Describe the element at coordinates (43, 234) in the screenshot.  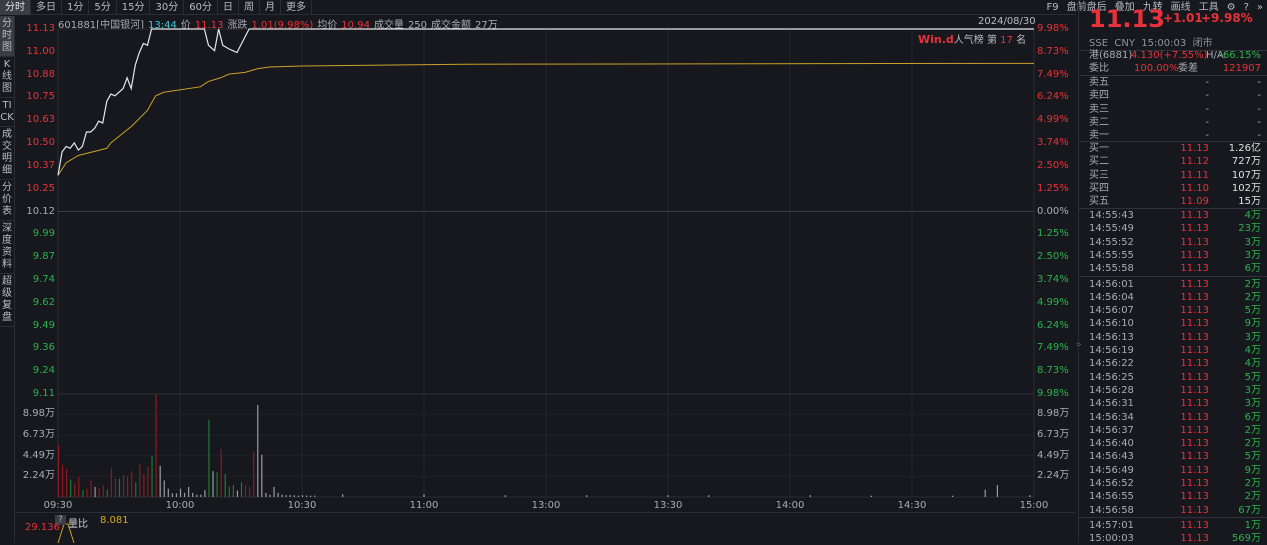
I see `price-axis-label: 9.99` at that location.